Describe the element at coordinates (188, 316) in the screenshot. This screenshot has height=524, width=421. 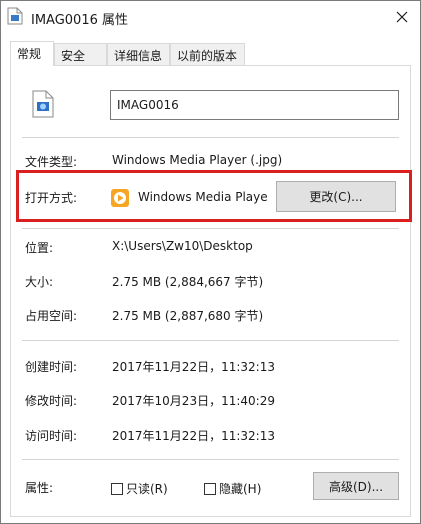
I see `size-on-disk-value: 2.75 MB (2,887,680 字节)` at that location.